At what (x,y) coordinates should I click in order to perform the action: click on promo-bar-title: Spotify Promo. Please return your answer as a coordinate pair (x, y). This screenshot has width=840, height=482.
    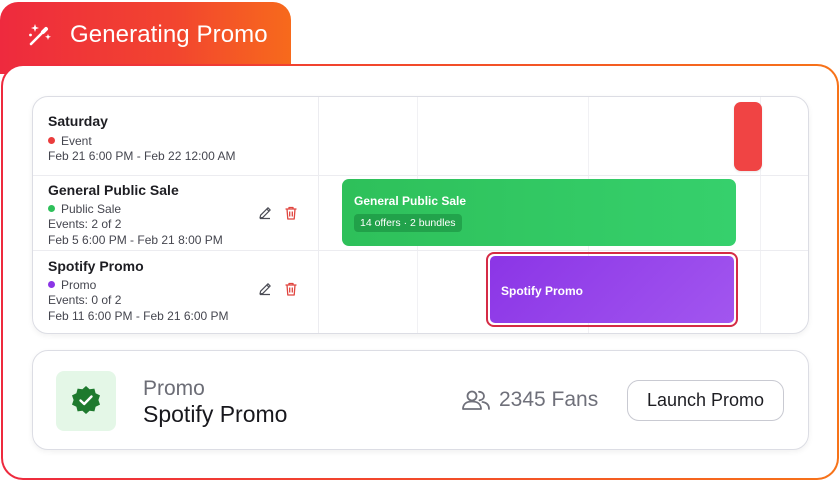
    Looking at the image, I should click on (542, 291).